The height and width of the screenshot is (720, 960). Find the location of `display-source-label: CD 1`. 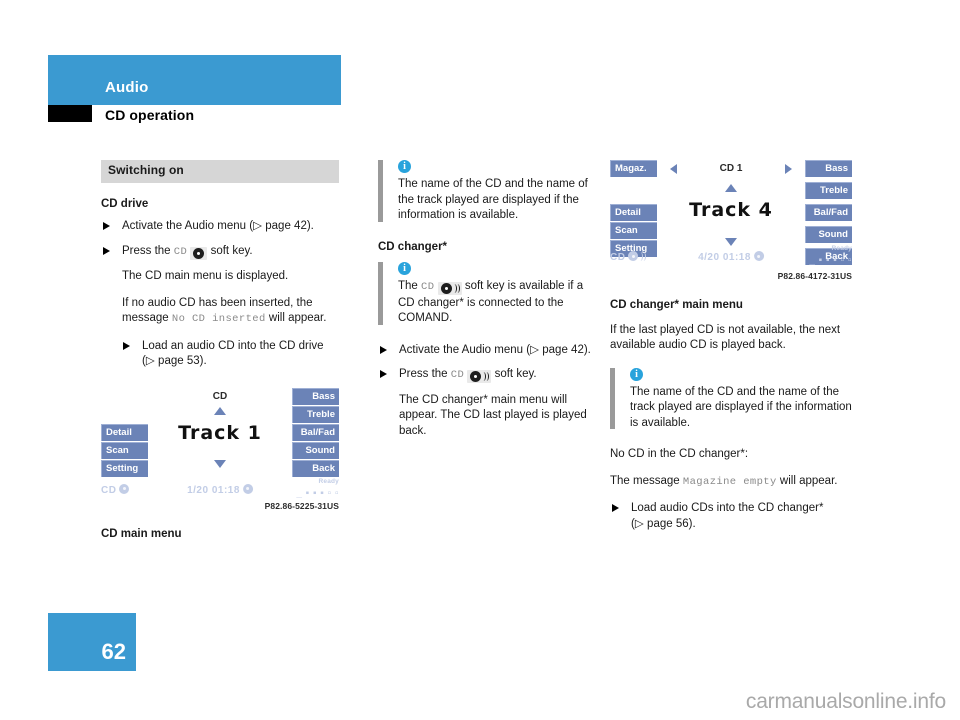

display-source-label: CD 1 is located at coordinates (731, 168).